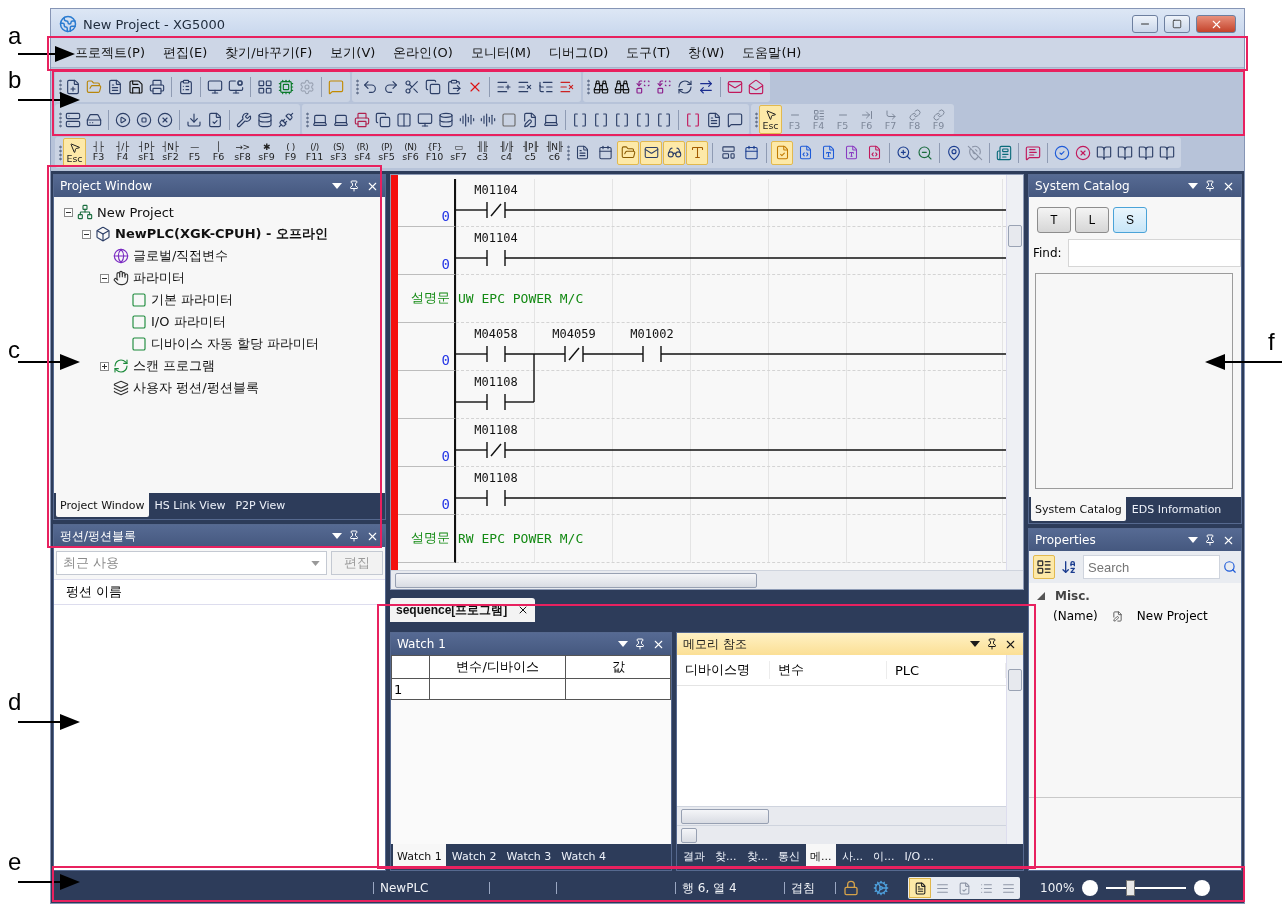  I want to click on ladder-key-button: (R) sF4, so click(362, 152).